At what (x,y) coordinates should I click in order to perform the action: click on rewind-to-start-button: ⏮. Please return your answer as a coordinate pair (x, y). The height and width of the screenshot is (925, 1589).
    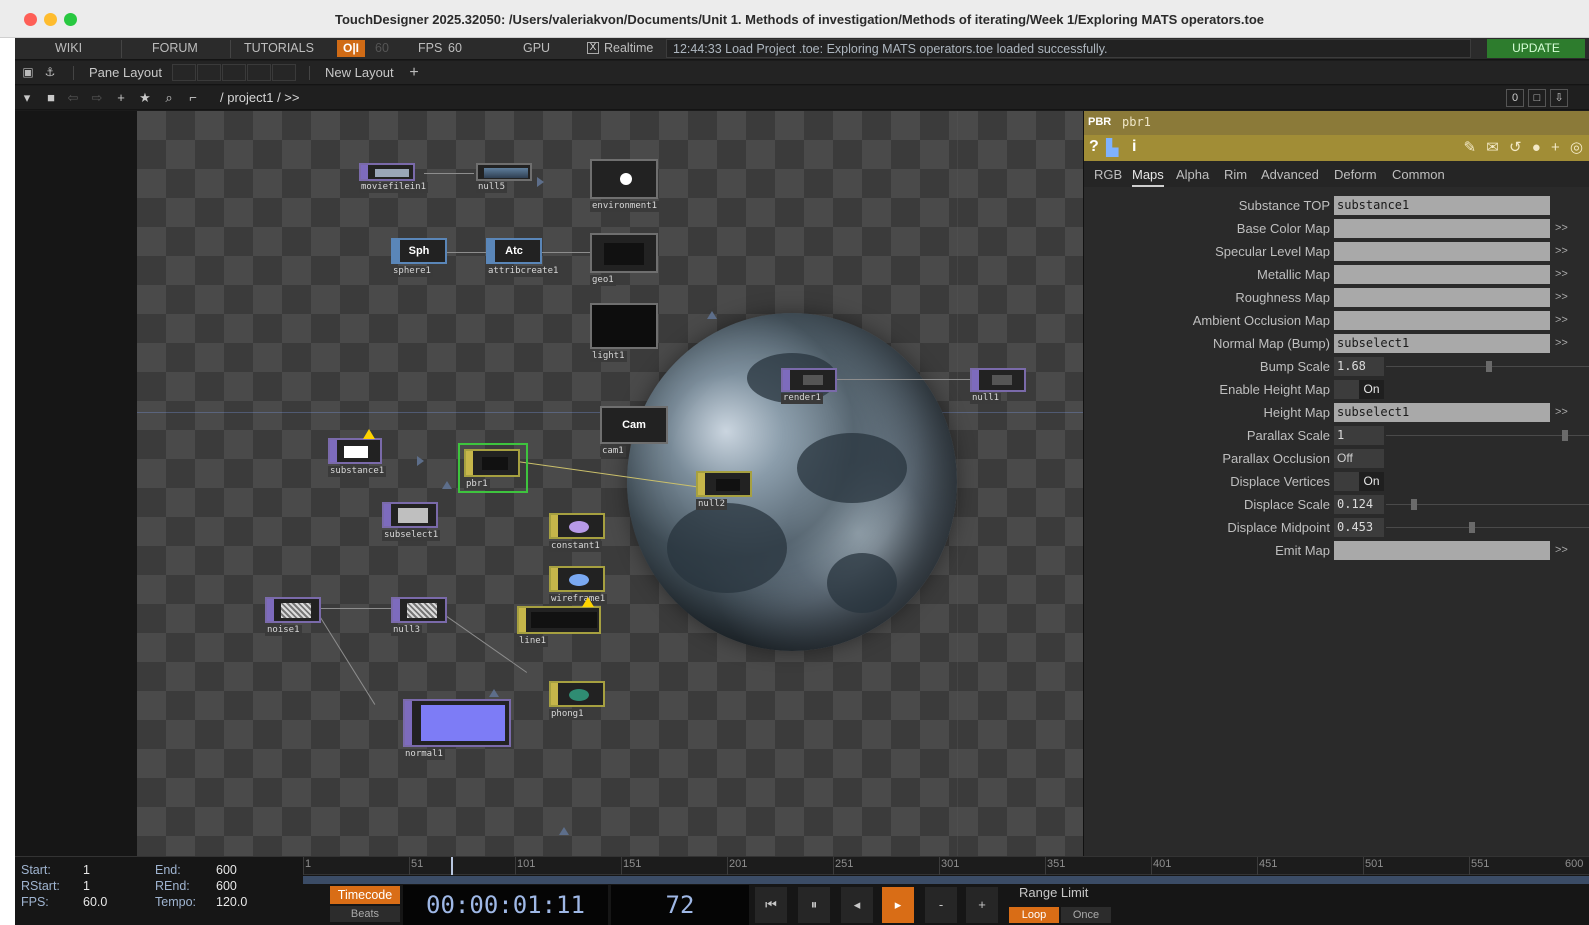
    Looking at the image, I should click on (771, 905).